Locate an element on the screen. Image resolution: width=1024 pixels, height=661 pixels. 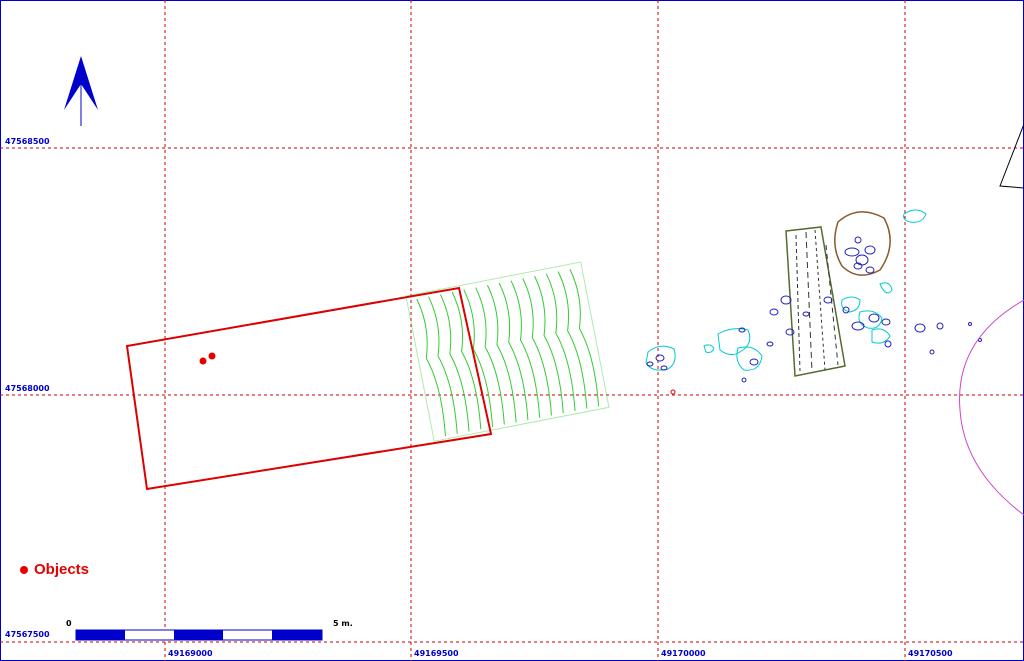
grid-y-label: 47568500 is located at coordinates (27, 141).